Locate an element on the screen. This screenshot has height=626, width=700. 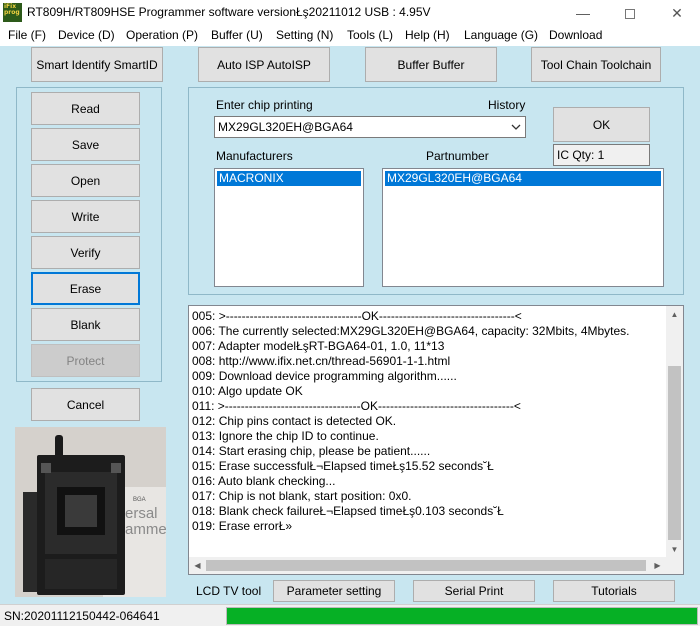
log-horizontal-scrollbar: ◀ ▶ is located at coordinates (427, 565).